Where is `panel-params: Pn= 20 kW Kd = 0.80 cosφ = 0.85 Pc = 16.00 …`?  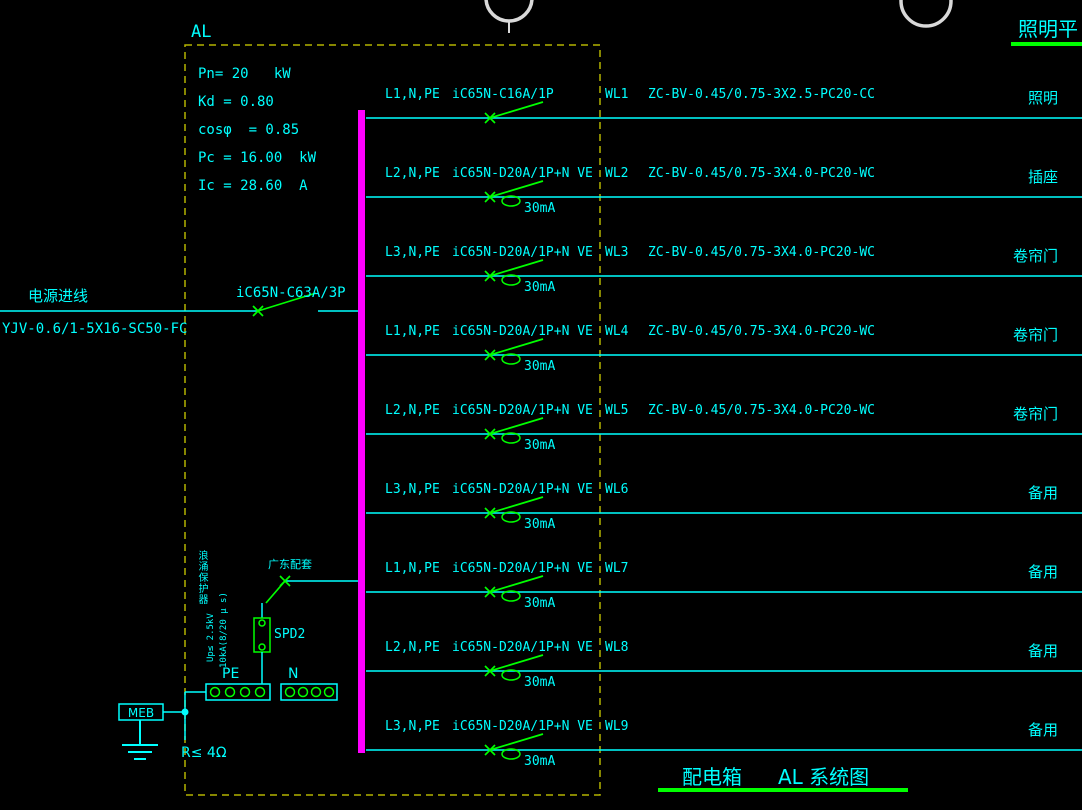
panel-params: Pn= 20 kW Kd = 0.80 cosφ = 0.85 Pc = 16.00 … is located at coordinates (257, 130).